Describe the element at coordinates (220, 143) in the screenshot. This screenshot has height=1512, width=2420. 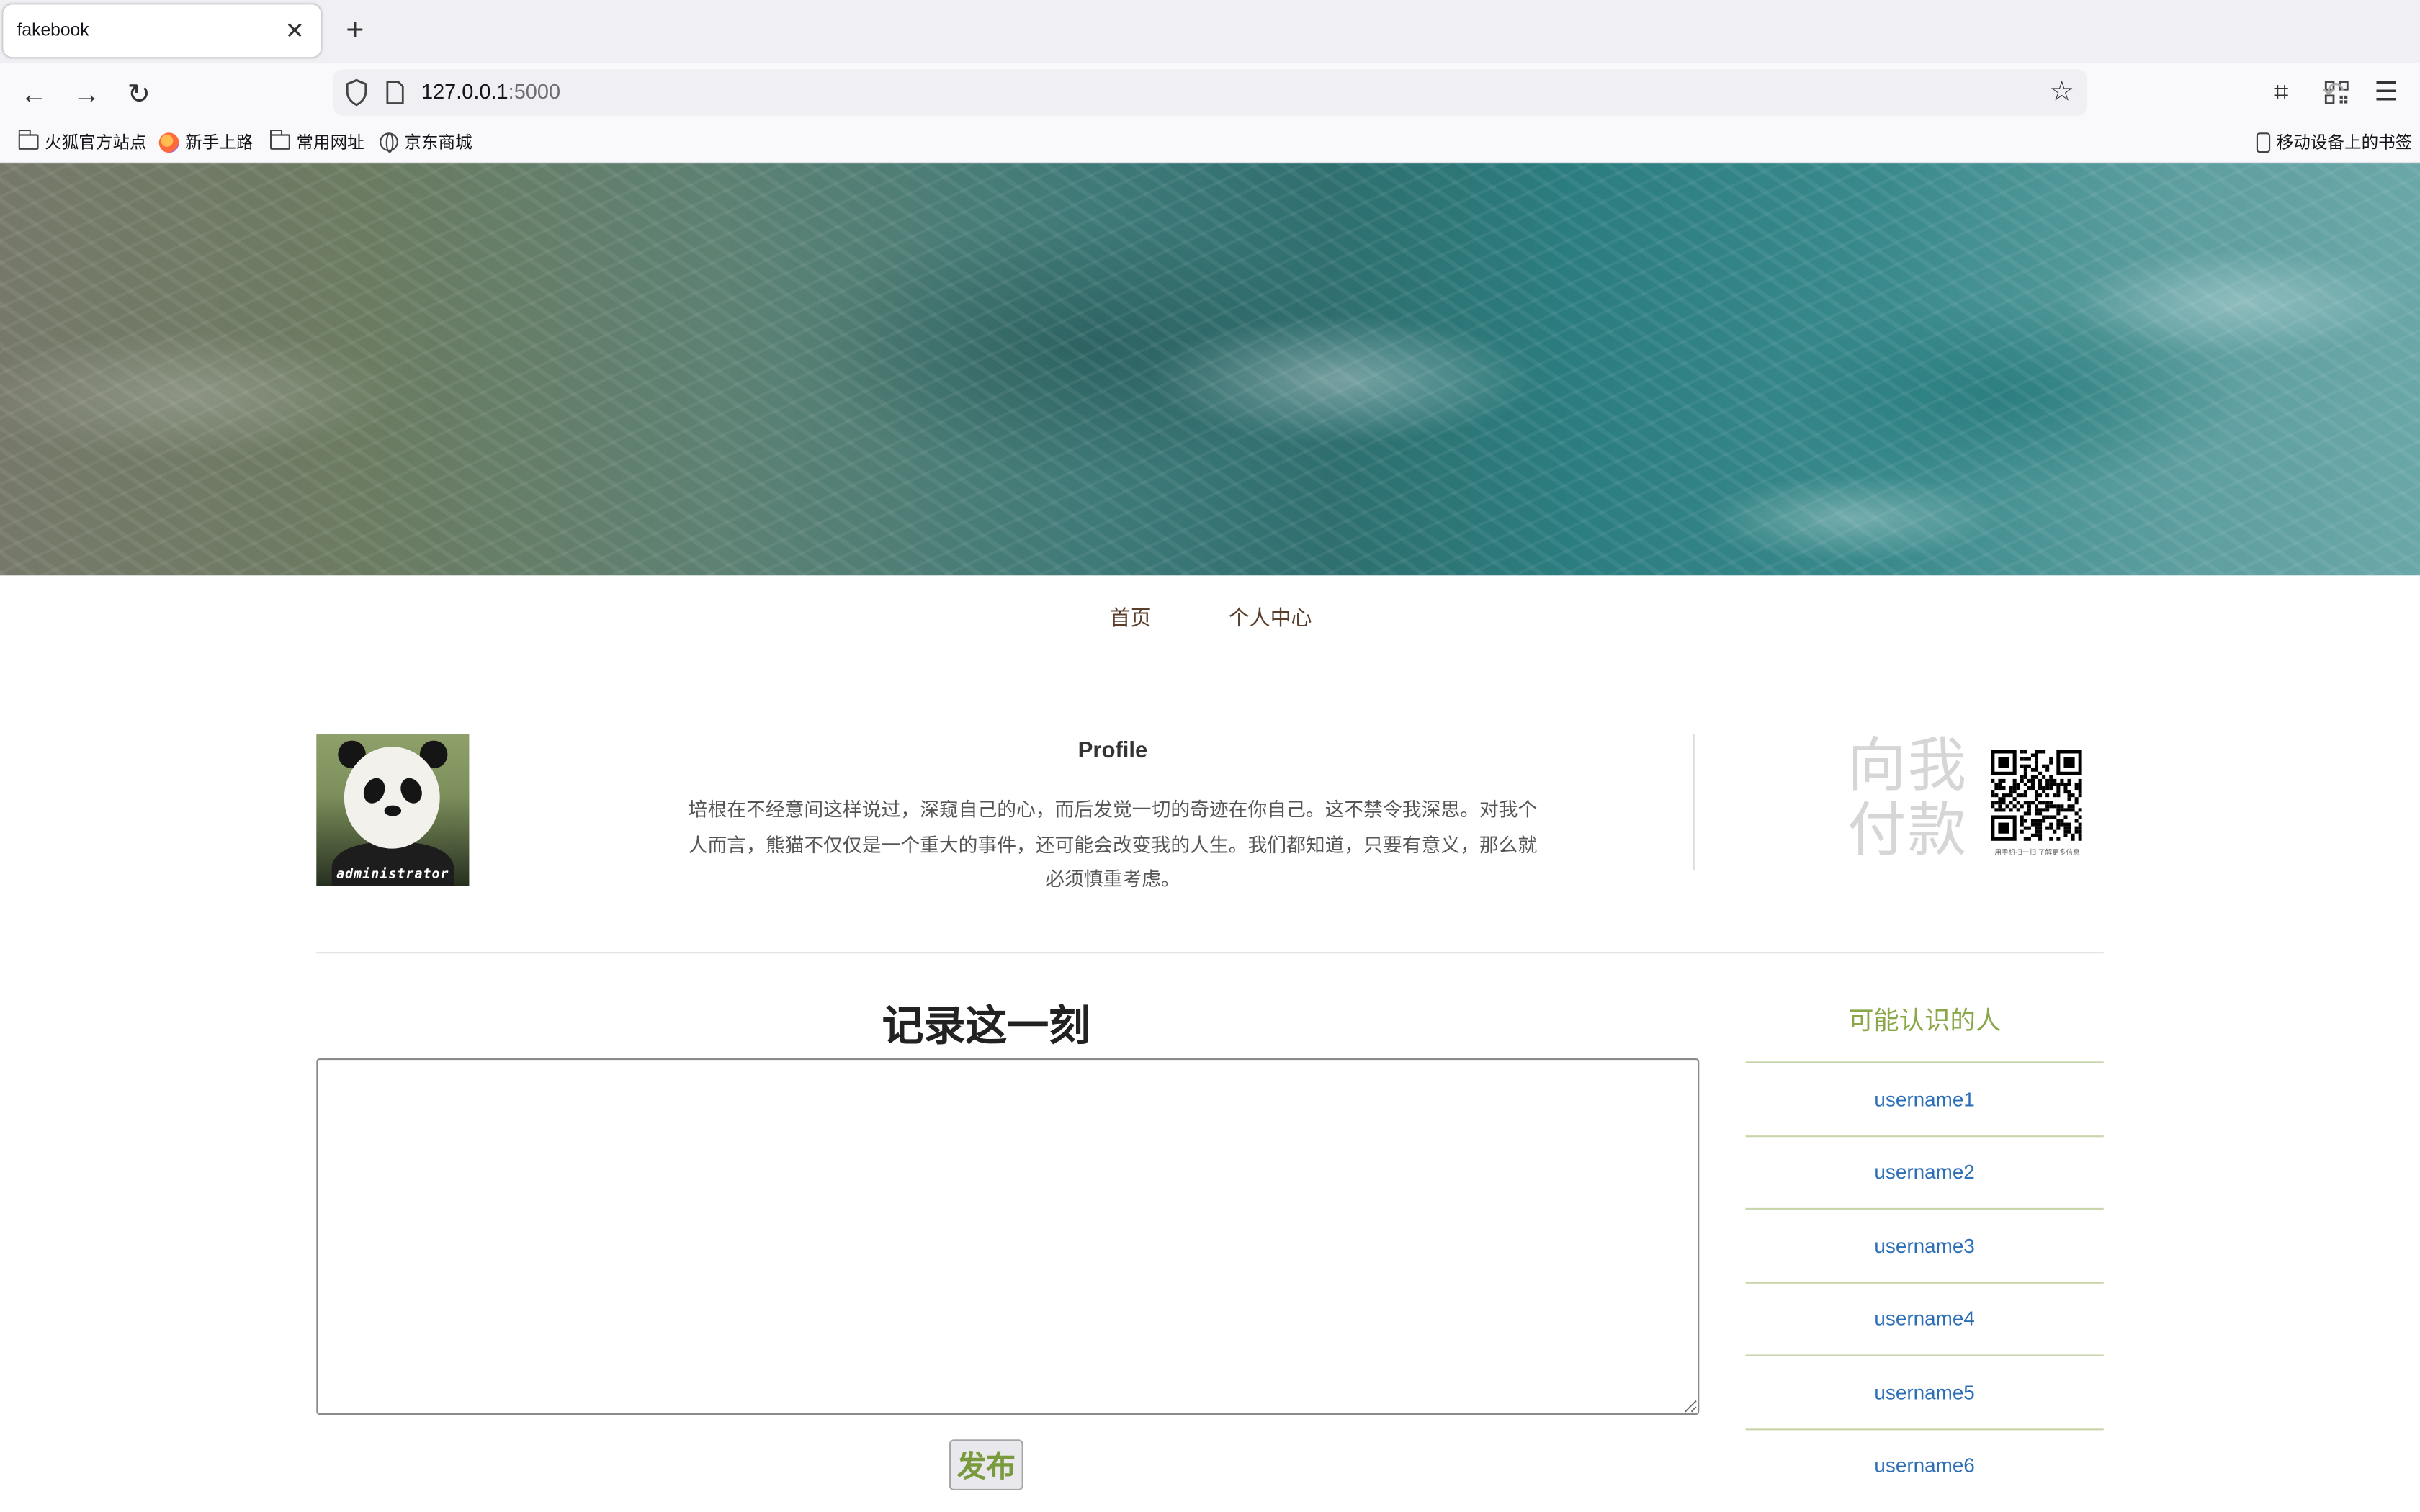
I see `bookmark-label: 新手上路` at that location.